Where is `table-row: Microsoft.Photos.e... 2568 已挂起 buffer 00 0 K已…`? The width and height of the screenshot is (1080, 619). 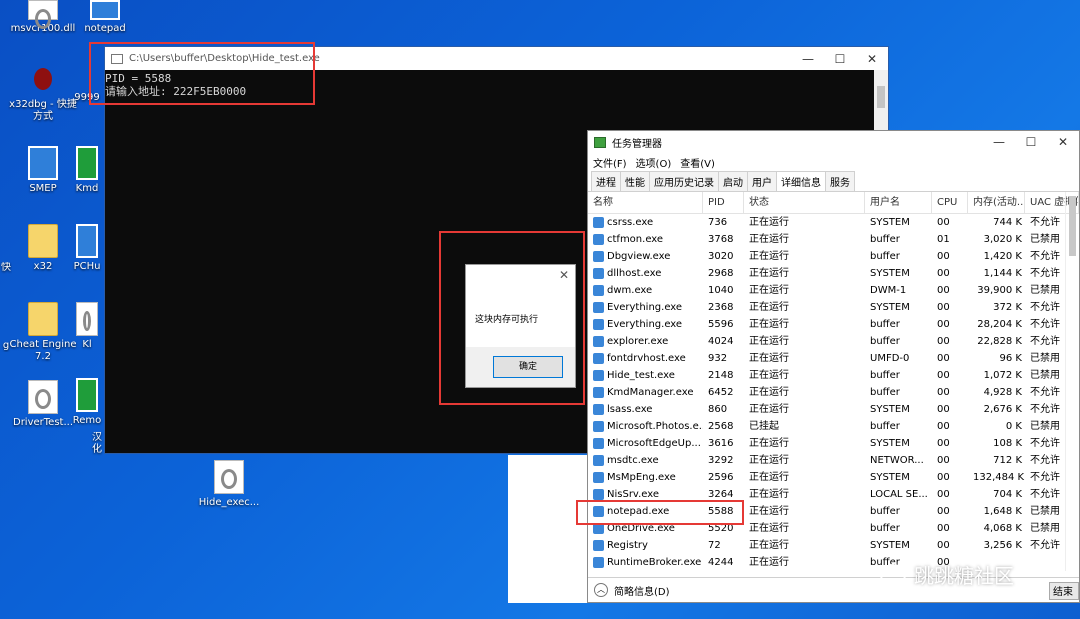
table-row: Microsoft.Photos.e... 2568 已挂起 buffer 00 0 K已… is located at coordinates (833, 426).